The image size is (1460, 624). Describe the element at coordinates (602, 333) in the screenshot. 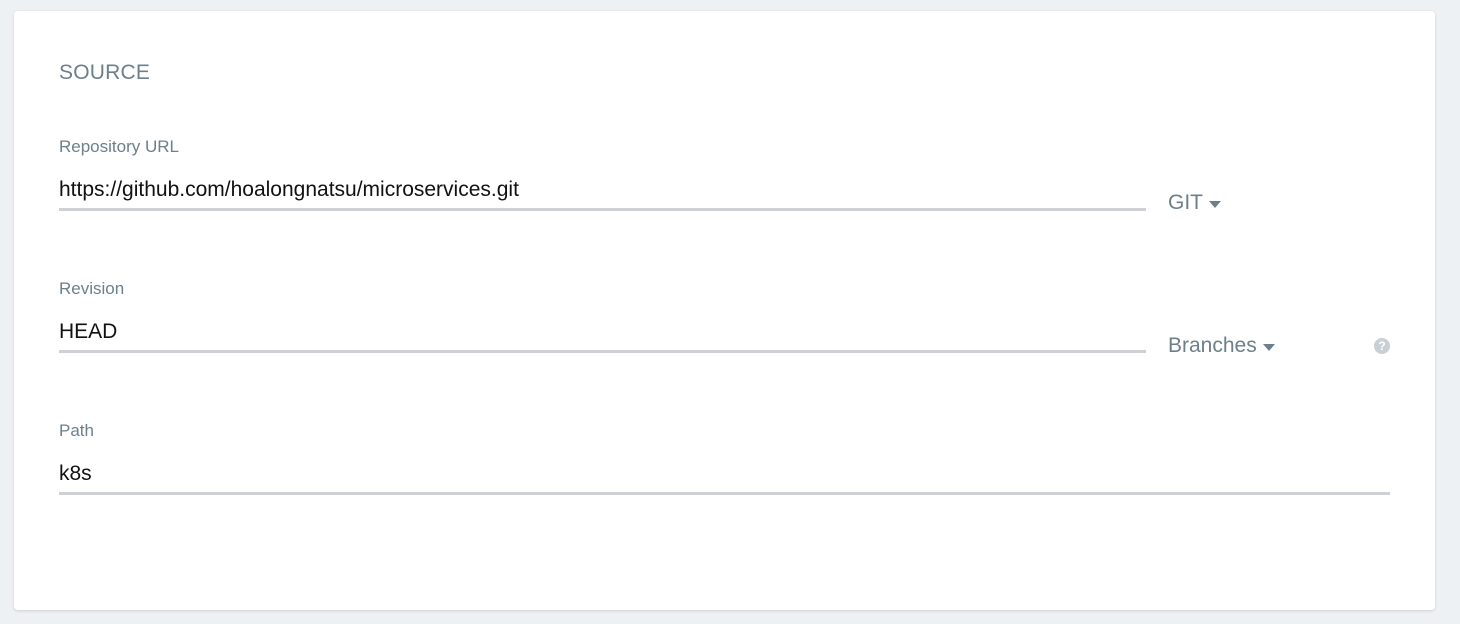

I see `revision-input` at that location.